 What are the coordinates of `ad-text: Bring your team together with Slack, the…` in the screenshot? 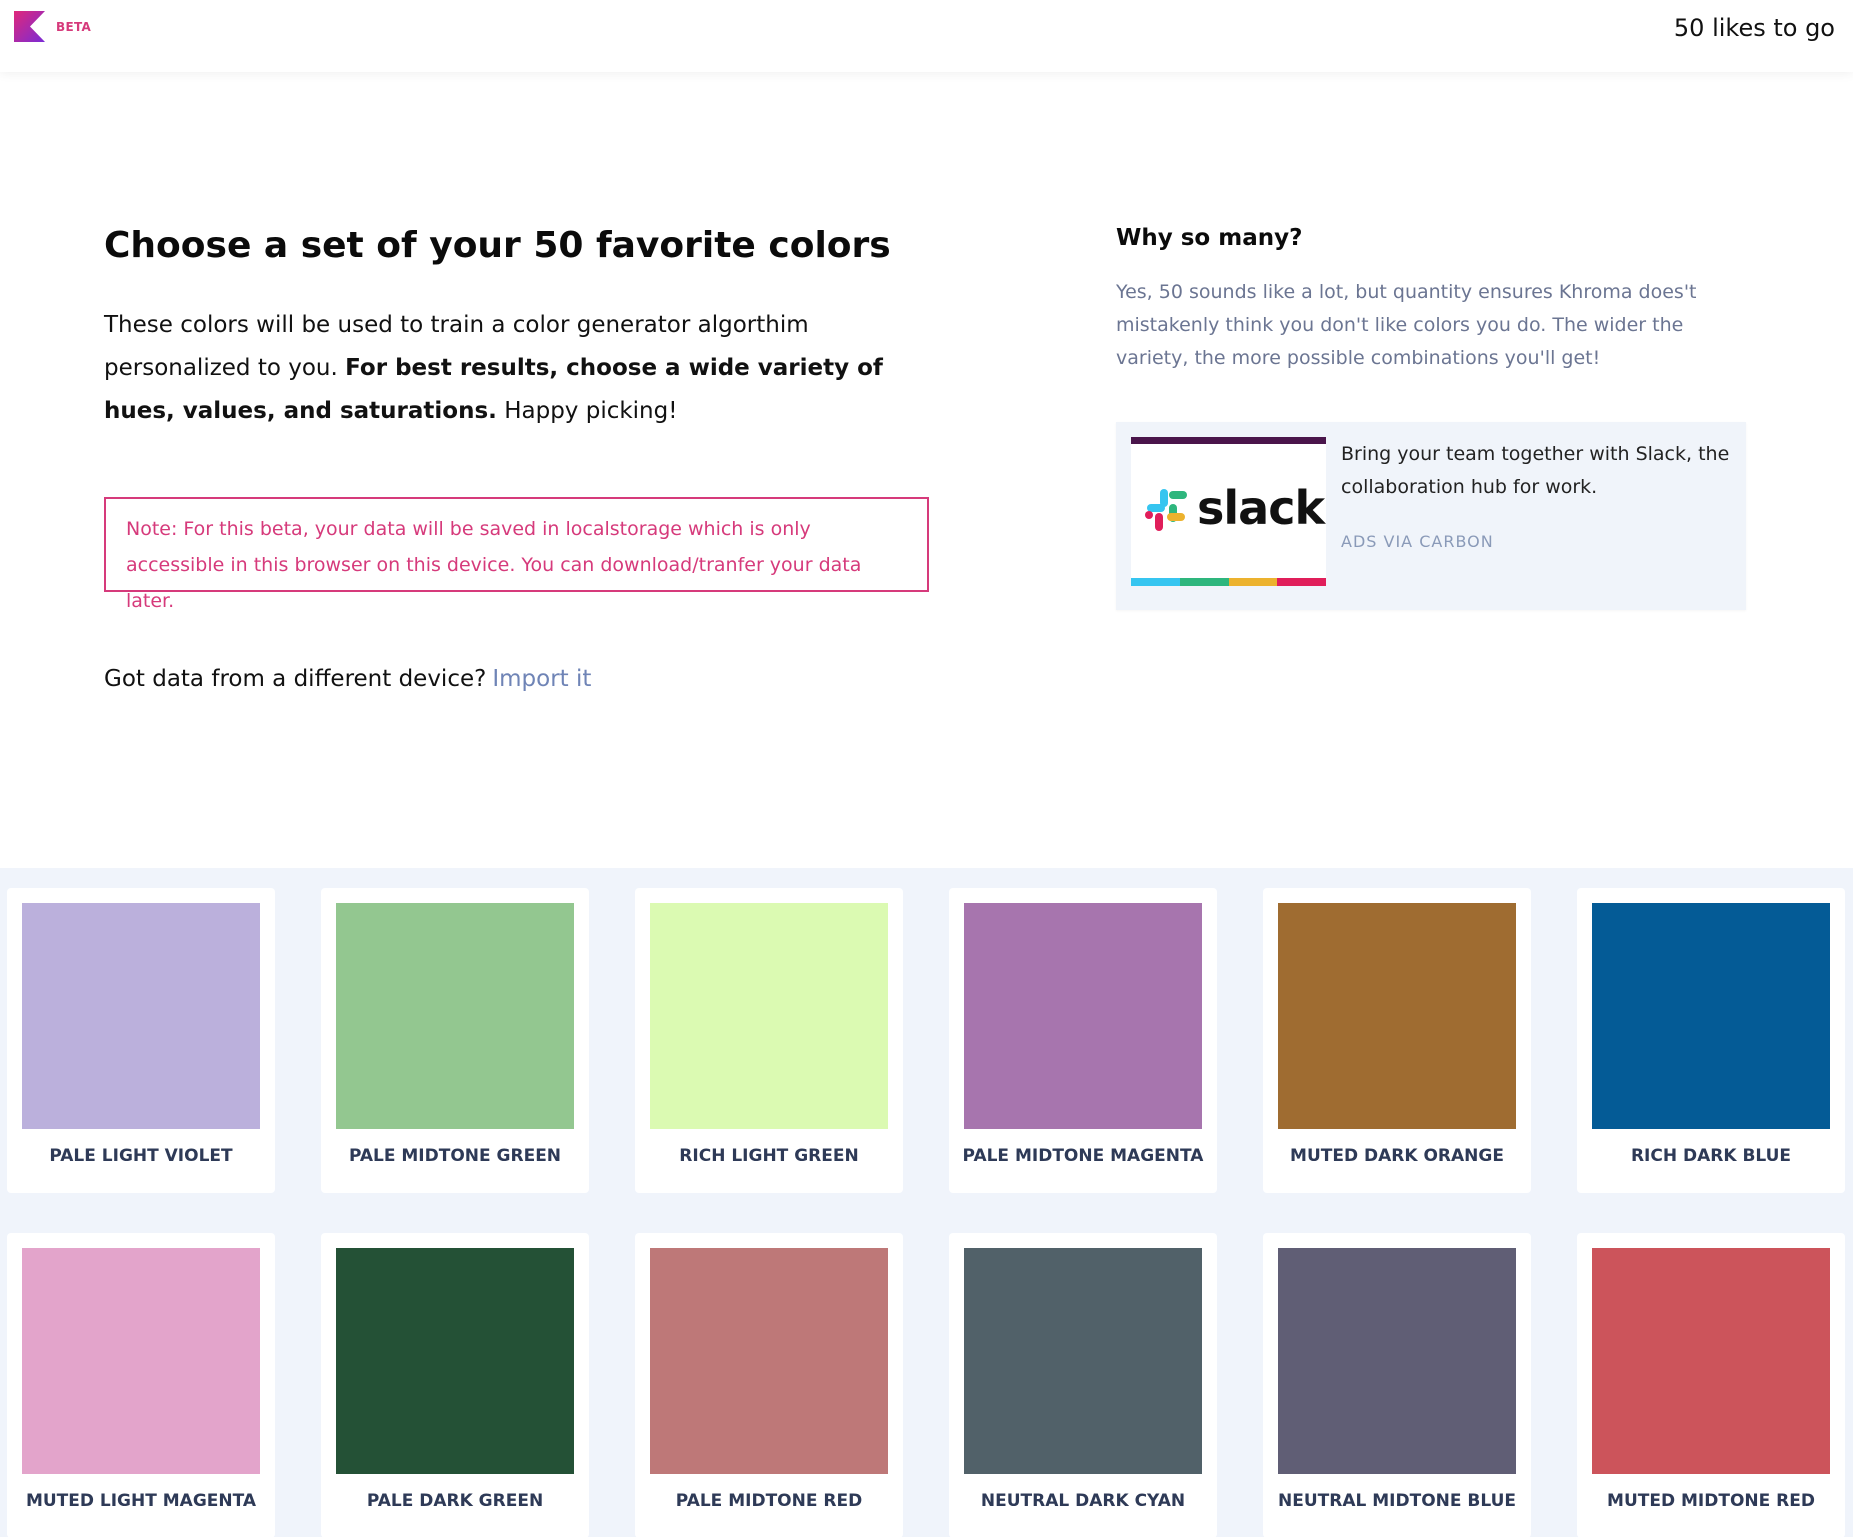 It's located at (1536, 471).